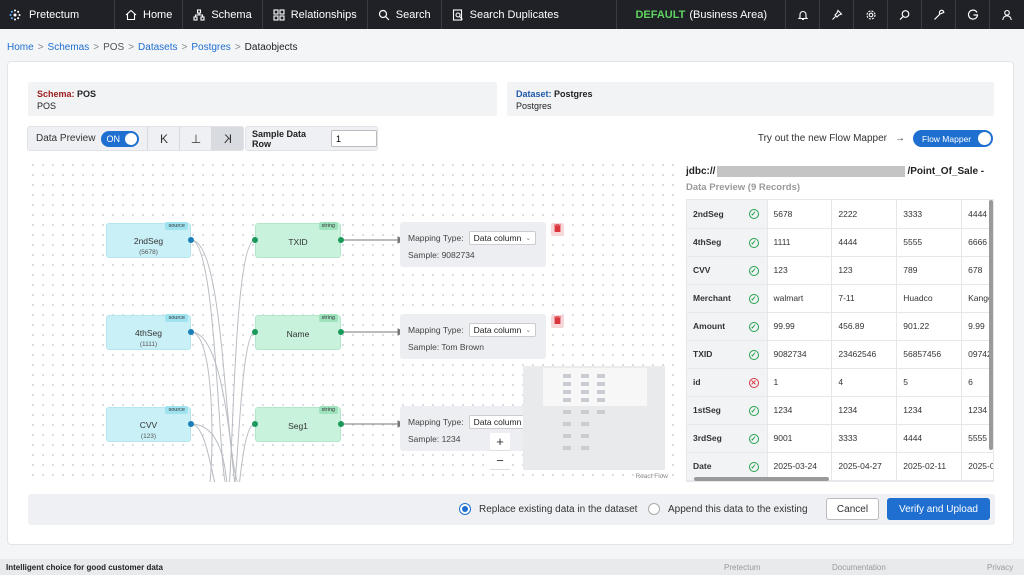 The height and width of the screenshot is (575, 1024). What do you see at coordinates (354, 138) in the screenshot?
I see `sample-data-row-input` at bounding box center [354, 138].